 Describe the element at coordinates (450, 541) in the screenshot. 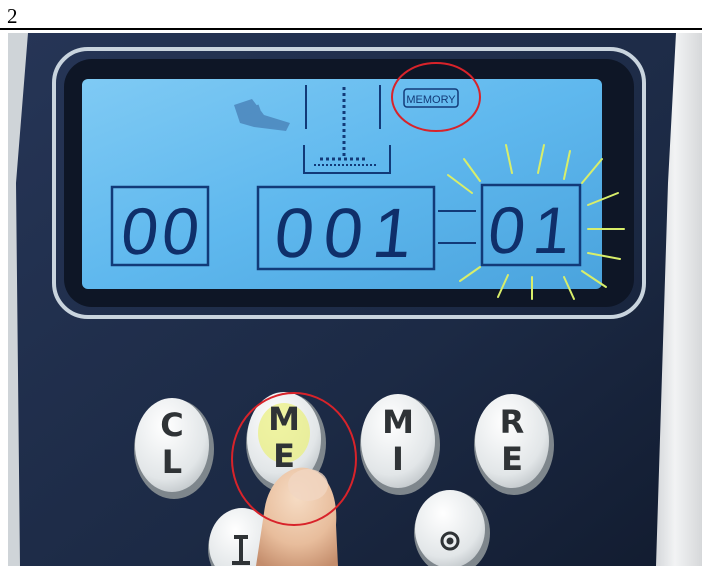

I see `record-icon-dot` at that location.